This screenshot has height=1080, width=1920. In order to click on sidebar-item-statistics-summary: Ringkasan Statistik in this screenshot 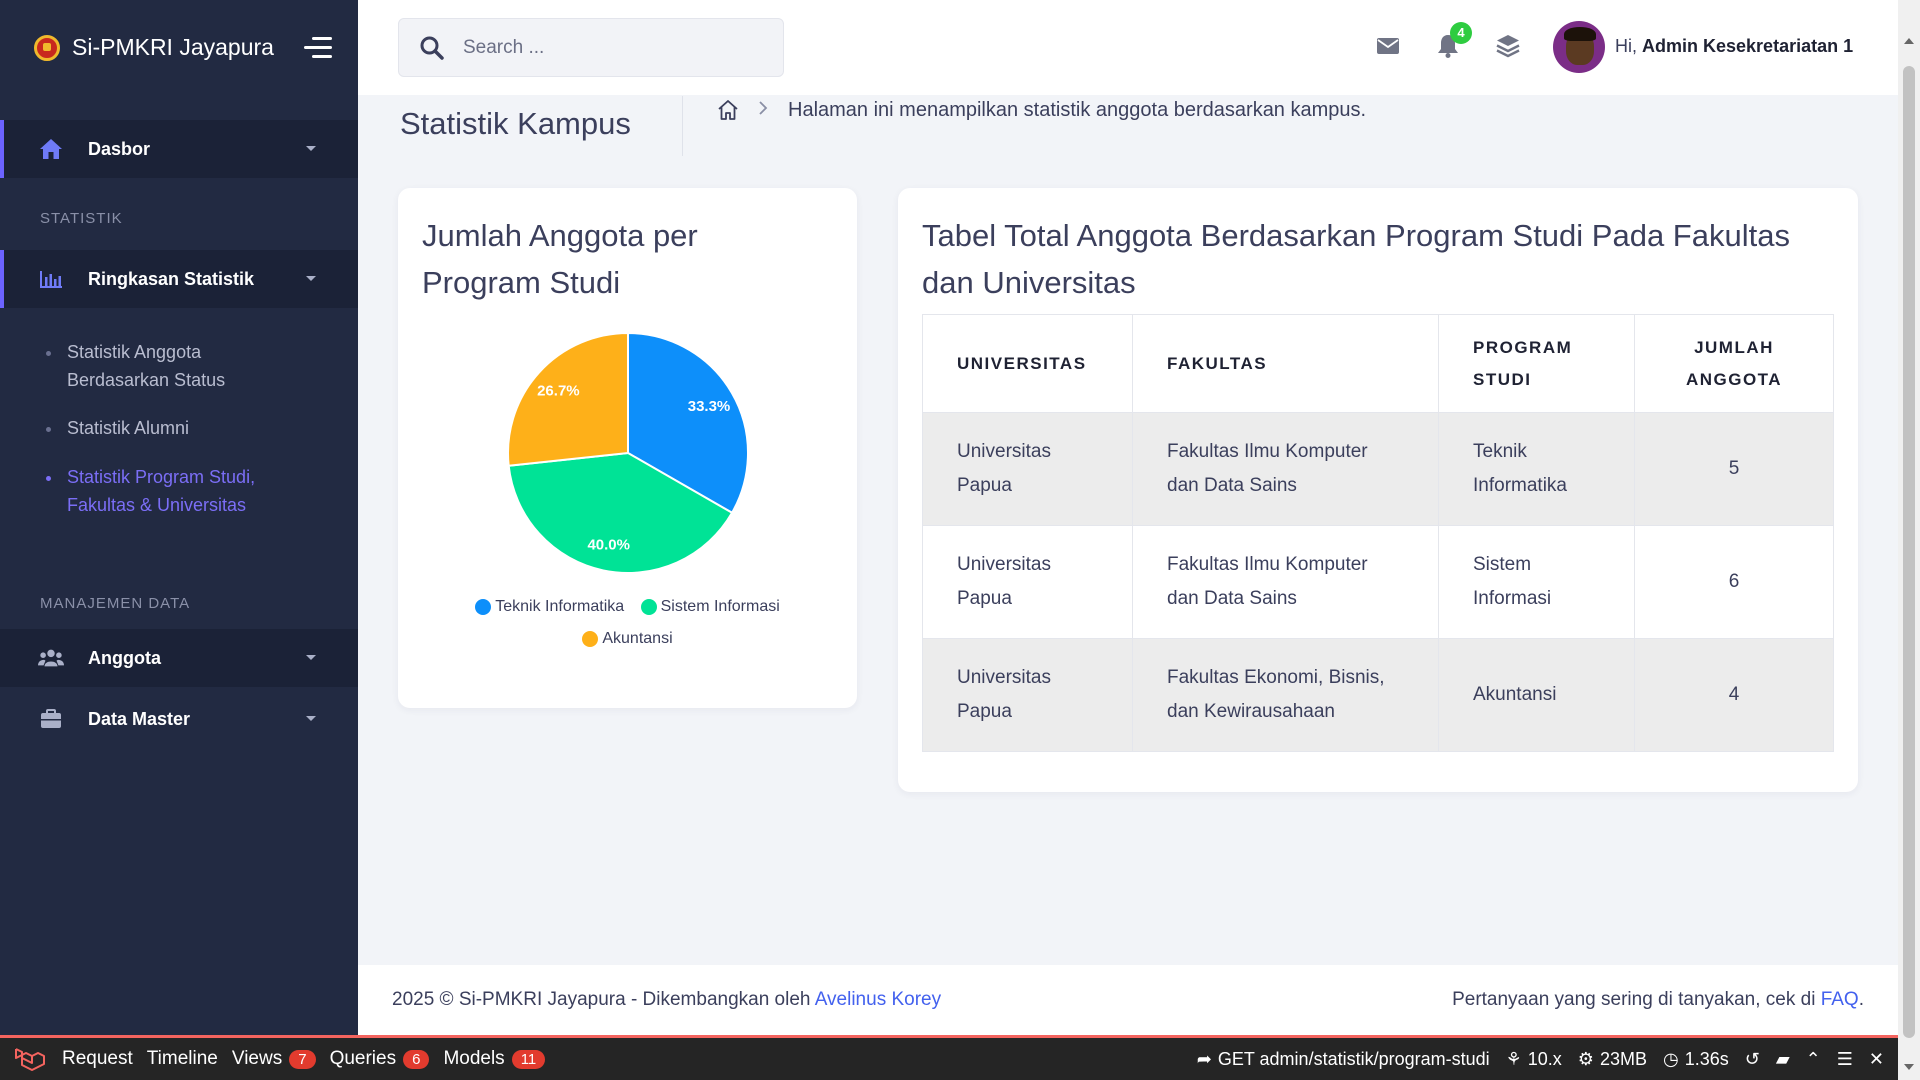, I will do `click(179, 279)`.